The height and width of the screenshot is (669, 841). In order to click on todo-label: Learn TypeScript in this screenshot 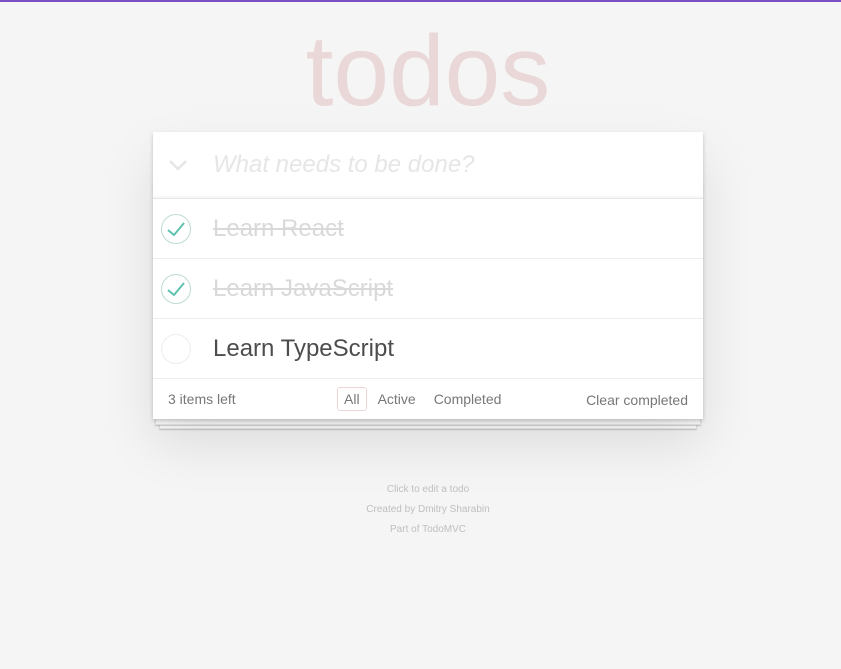, I will do `click(303, 348)`.